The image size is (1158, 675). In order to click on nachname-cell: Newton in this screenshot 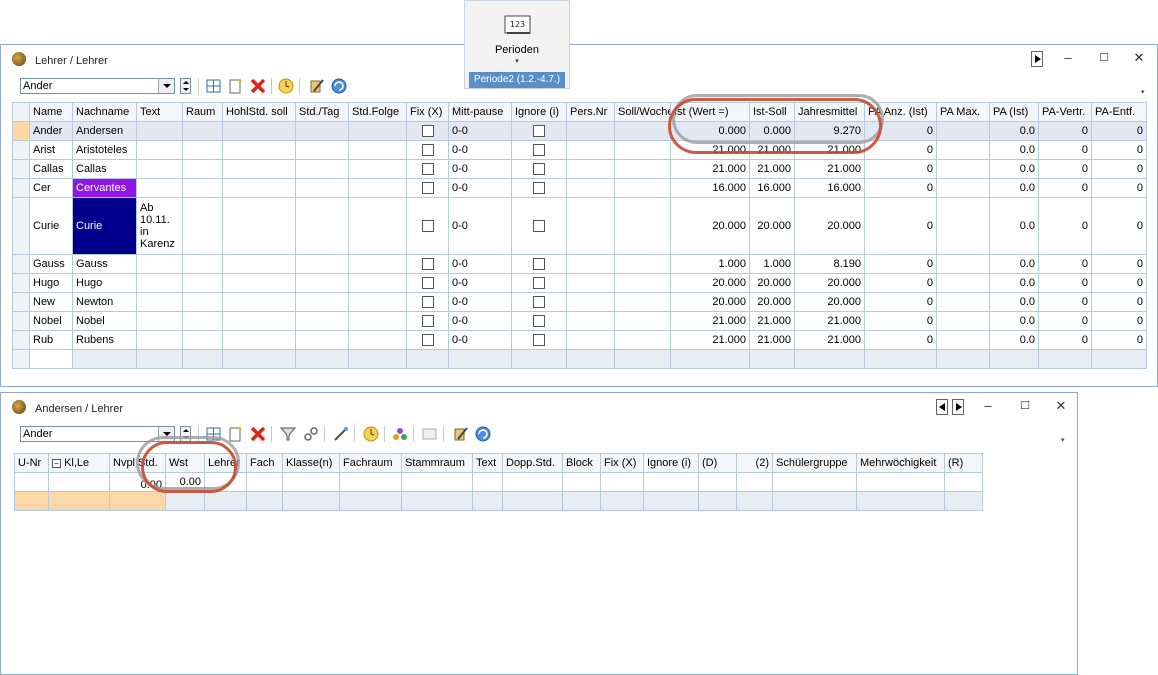, I will do `click(104, 302)`.